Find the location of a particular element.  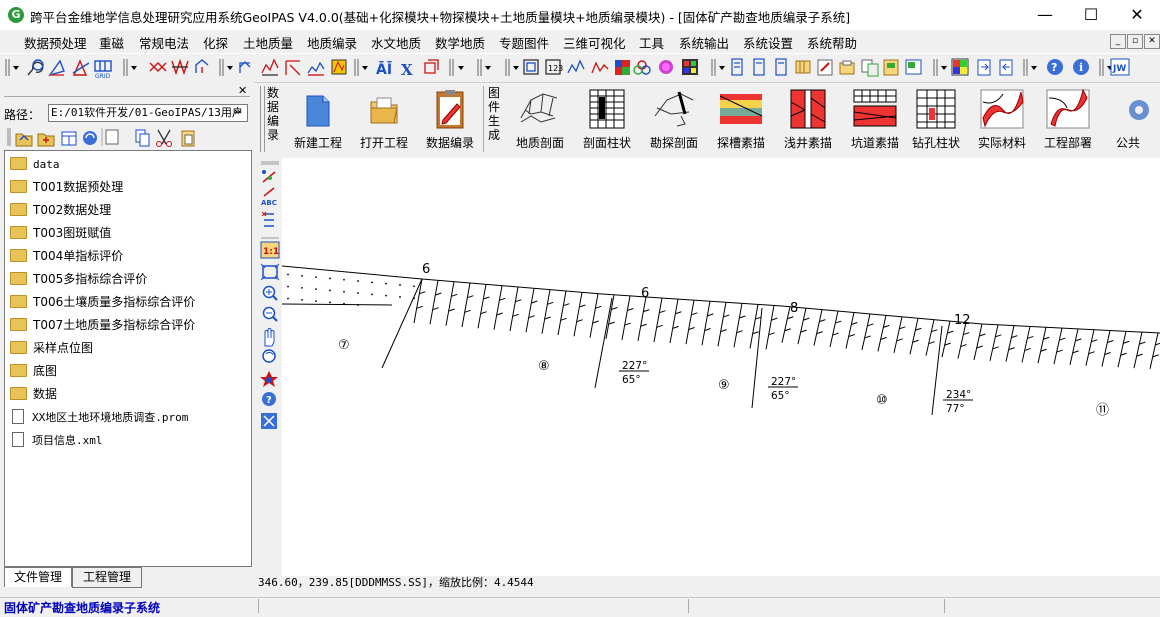

open-project-icon is located at coordinates (384, 110).